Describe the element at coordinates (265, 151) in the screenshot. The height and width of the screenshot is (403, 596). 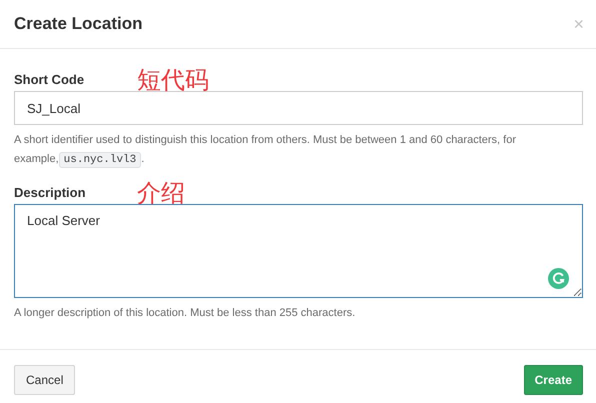
I see `help-text: A short identifier used to distinguish this location from others. Must be between 1 and 60 characters, for example, us.nyc.lvl3 .` at that location.